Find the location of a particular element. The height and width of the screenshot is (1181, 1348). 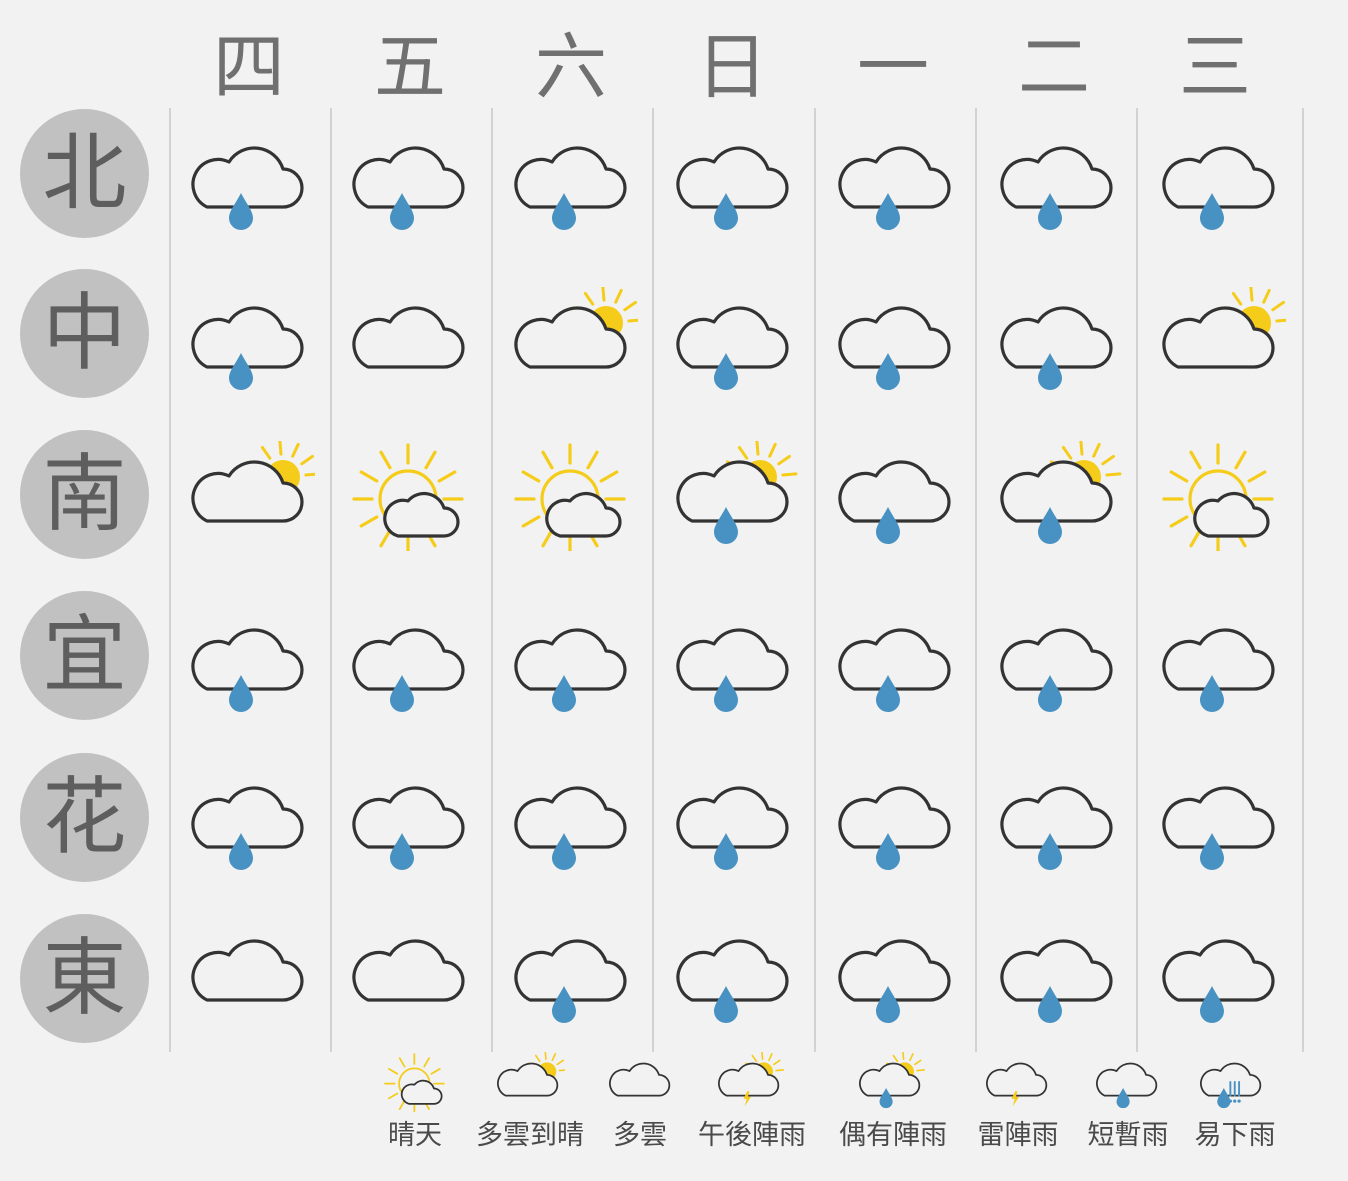

legend-label: 易下雨 is located at coordinates (1235, 1135).